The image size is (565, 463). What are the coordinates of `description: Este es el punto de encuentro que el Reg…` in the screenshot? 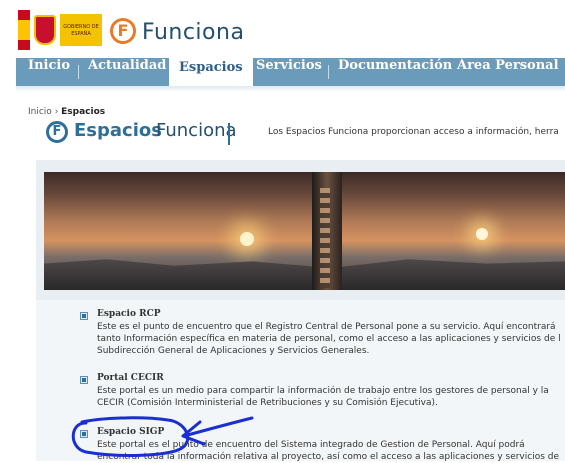 It's located at (331, 339).